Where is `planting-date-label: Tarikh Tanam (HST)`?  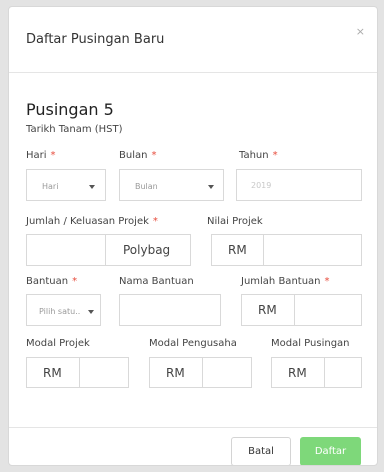
planting-date-label: Tarikh Tanam (HST) is located at coordinates (74, 129).